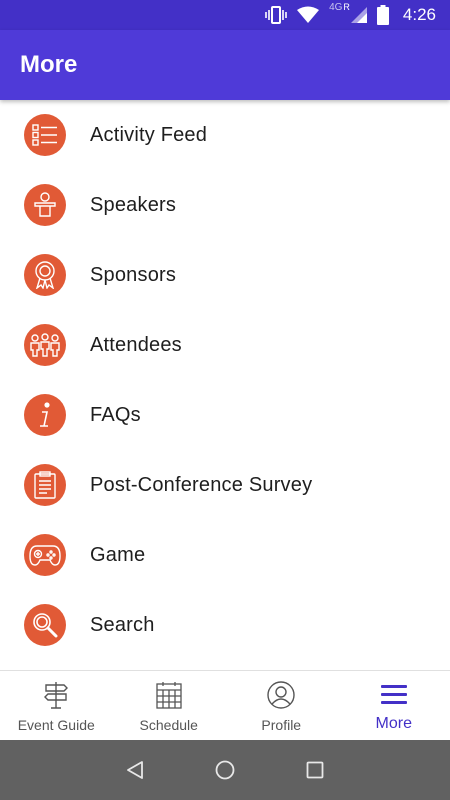  I want to click on system-nav-bar, so click(225, 770).